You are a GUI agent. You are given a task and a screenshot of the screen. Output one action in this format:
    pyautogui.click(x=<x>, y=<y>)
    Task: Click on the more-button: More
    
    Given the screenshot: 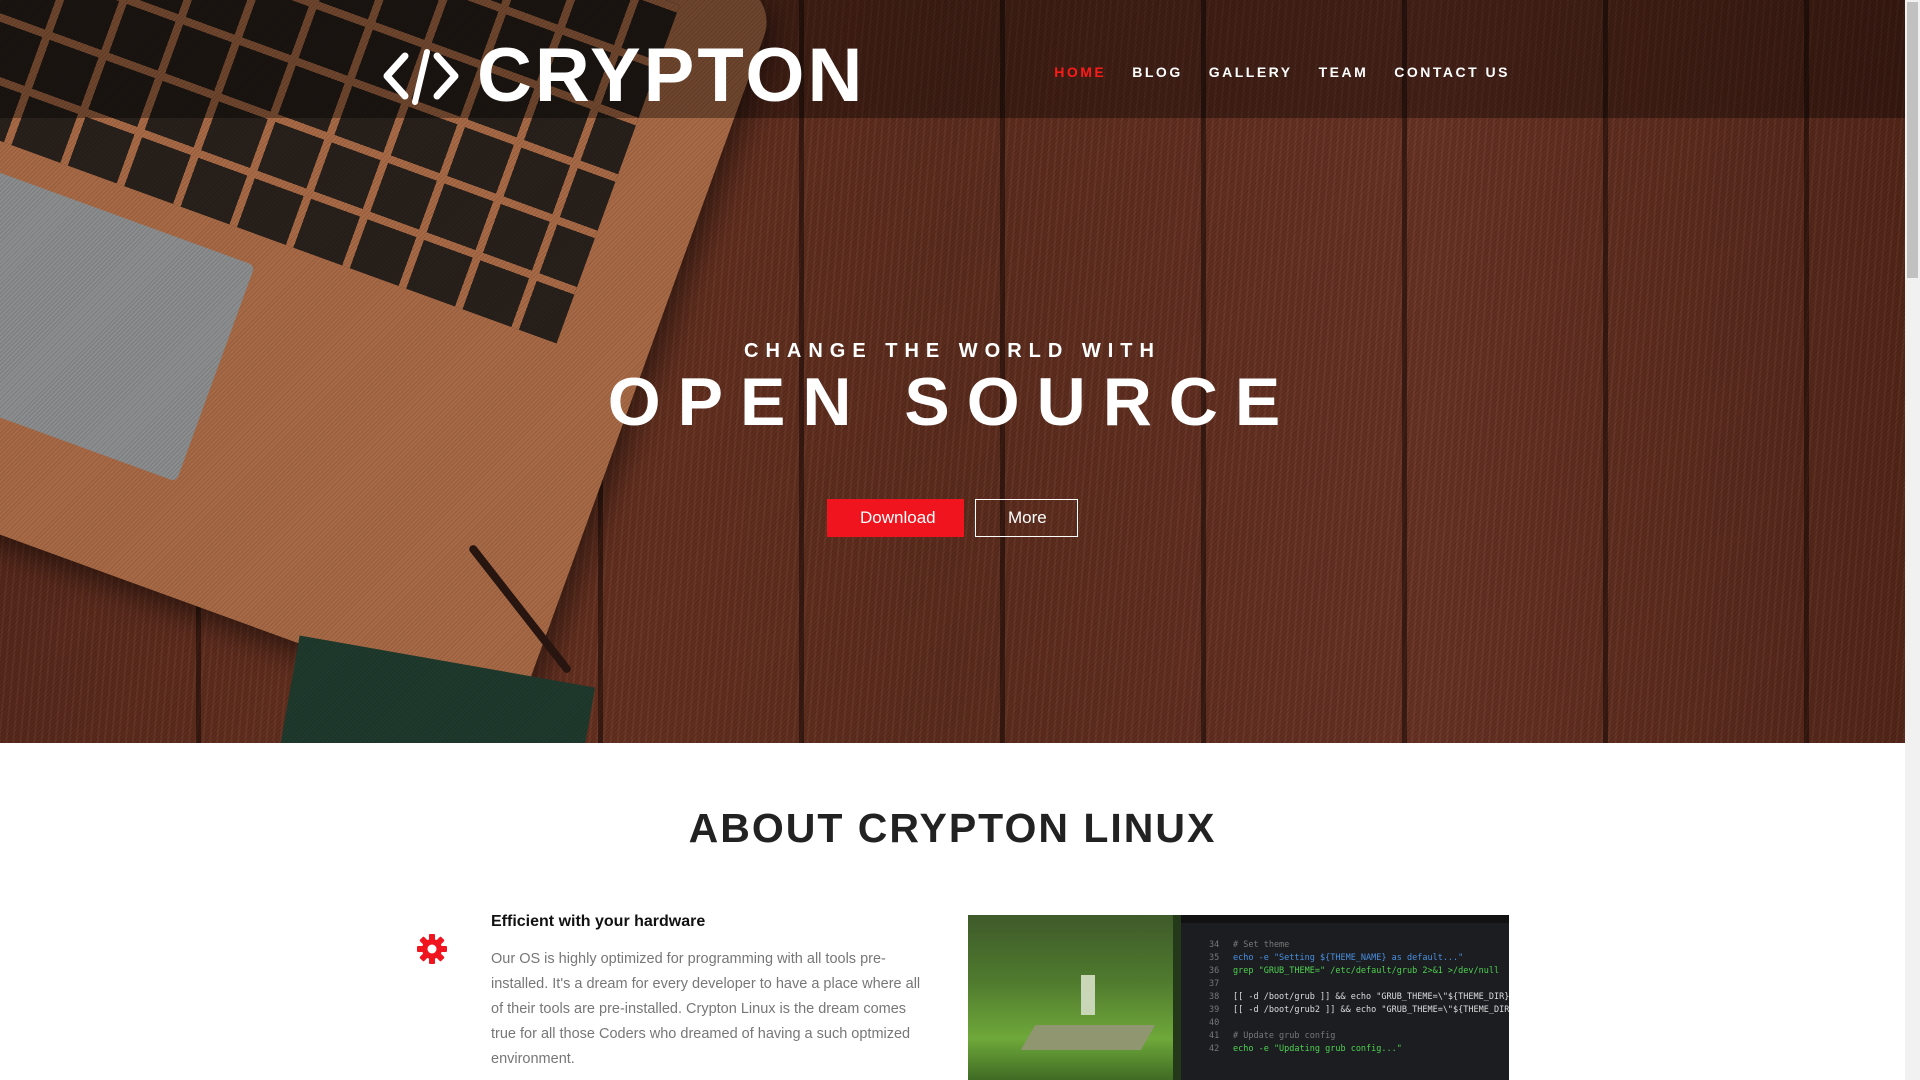 What is the action you would take?
    pyautogui.click(x=1026, y=518)
    